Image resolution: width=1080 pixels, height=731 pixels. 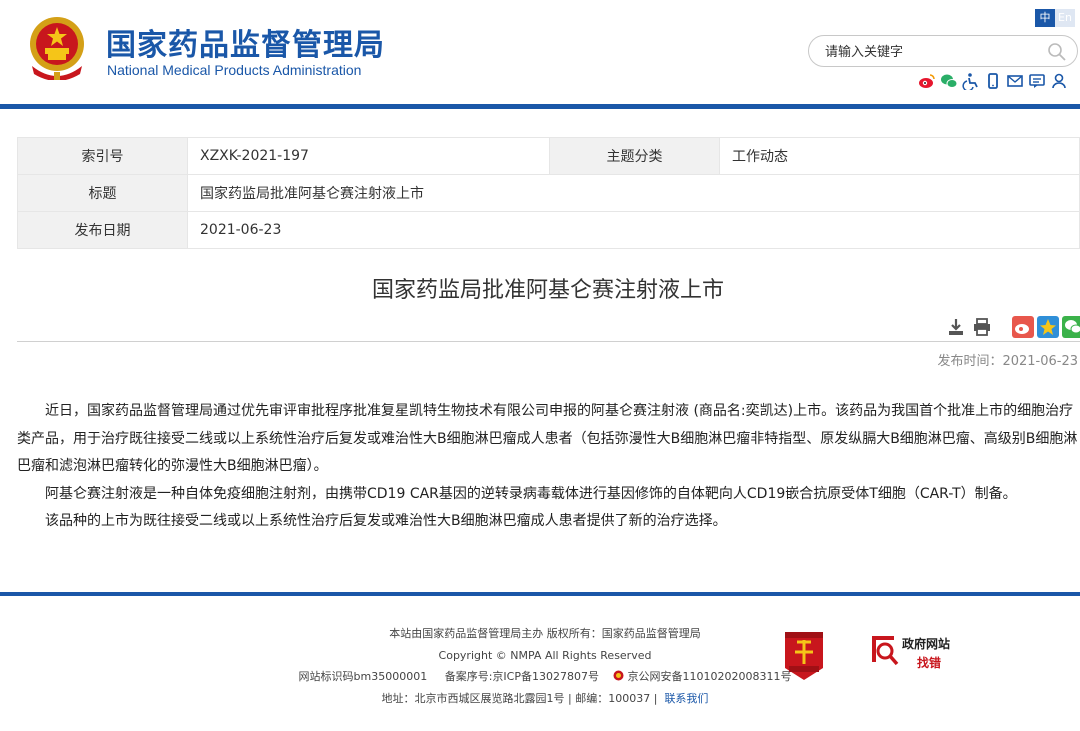 What do you see at coordinates (929, 663) in the screenshot?
I see `find-error-label: 找错` at bounding box center [929, 663].